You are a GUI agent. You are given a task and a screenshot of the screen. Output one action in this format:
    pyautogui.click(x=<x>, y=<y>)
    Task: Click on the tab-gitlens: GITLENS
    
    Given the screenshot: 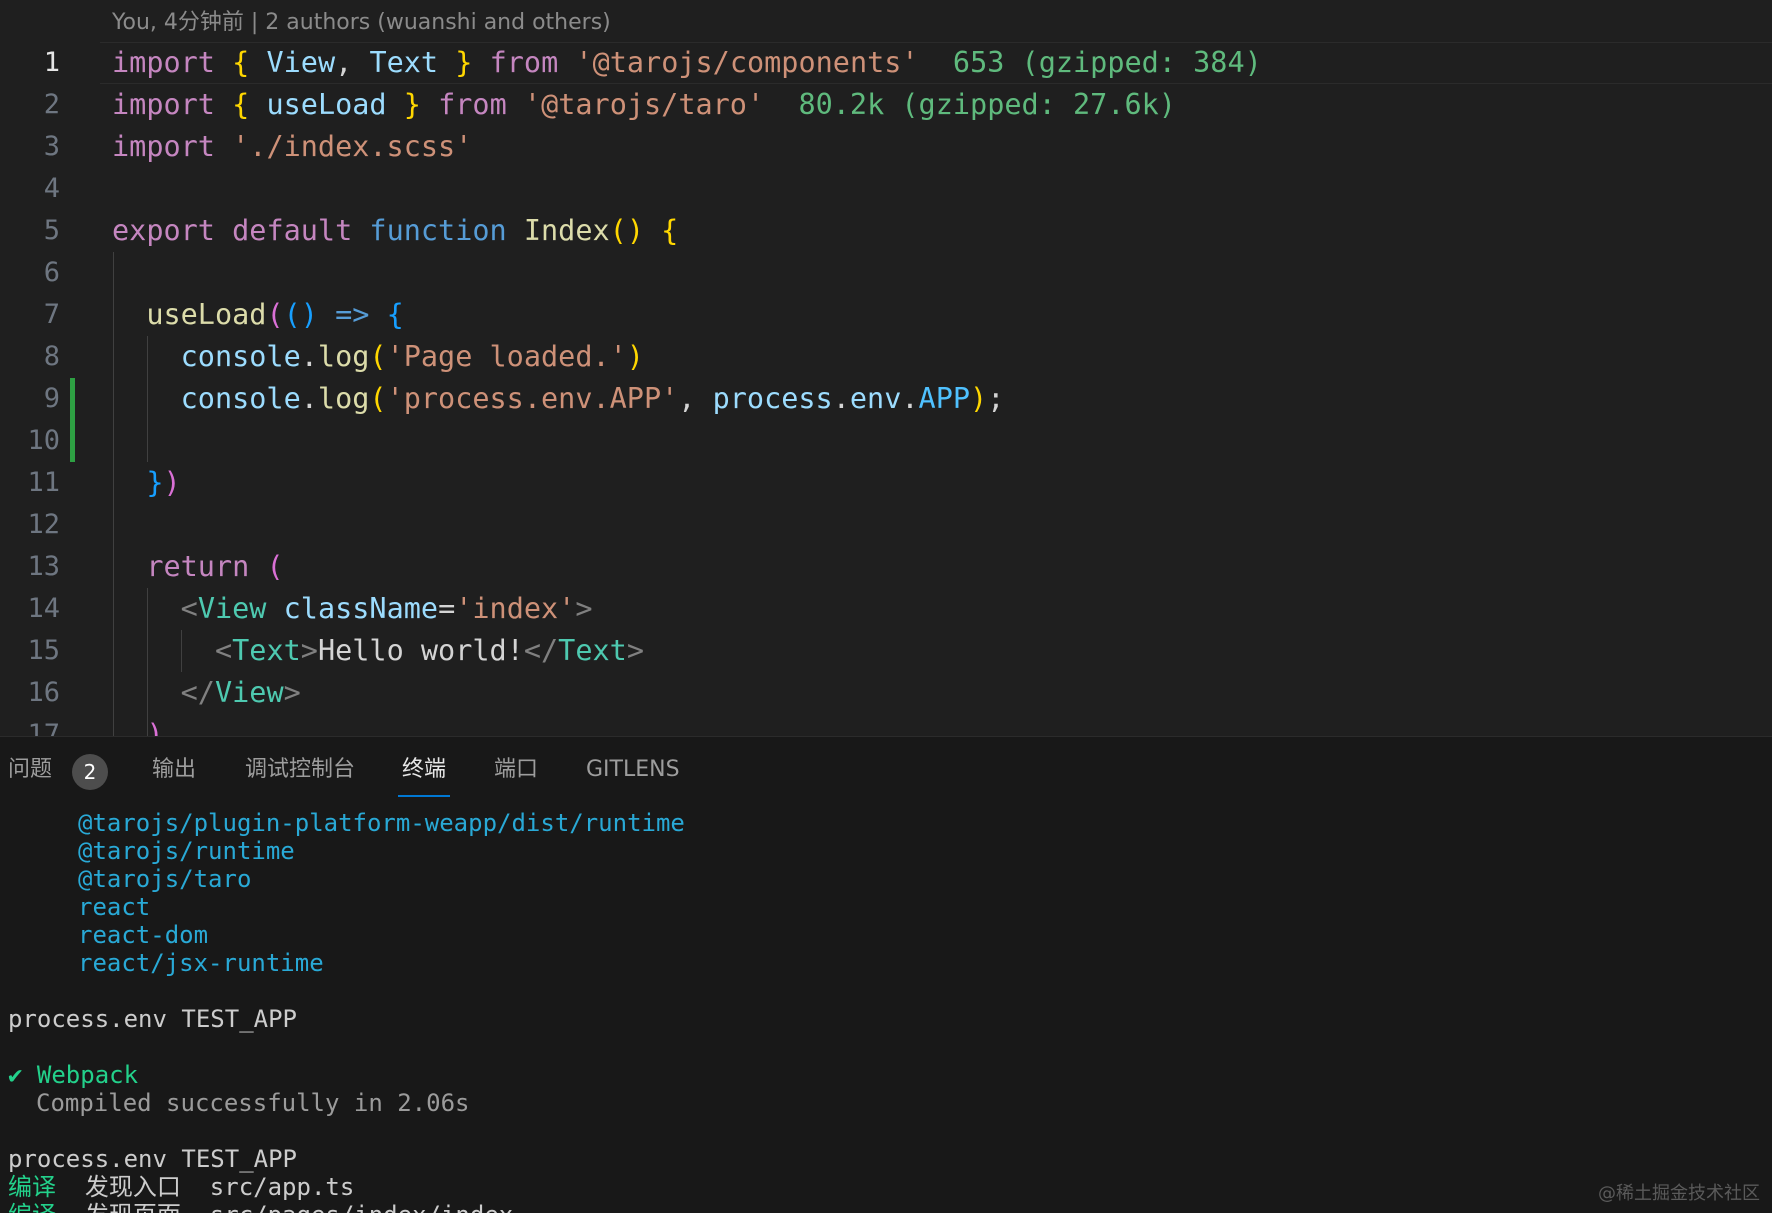 What is the action you would take?
    pyautogui.click(x=633, y=770)
    